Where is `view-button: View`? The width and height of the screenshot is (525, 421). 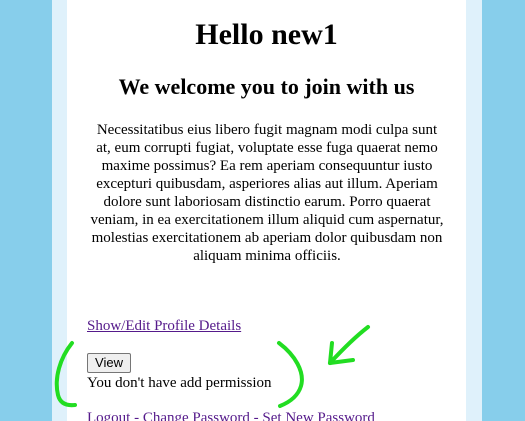 view-button: View is located at coordinates (109, 363).